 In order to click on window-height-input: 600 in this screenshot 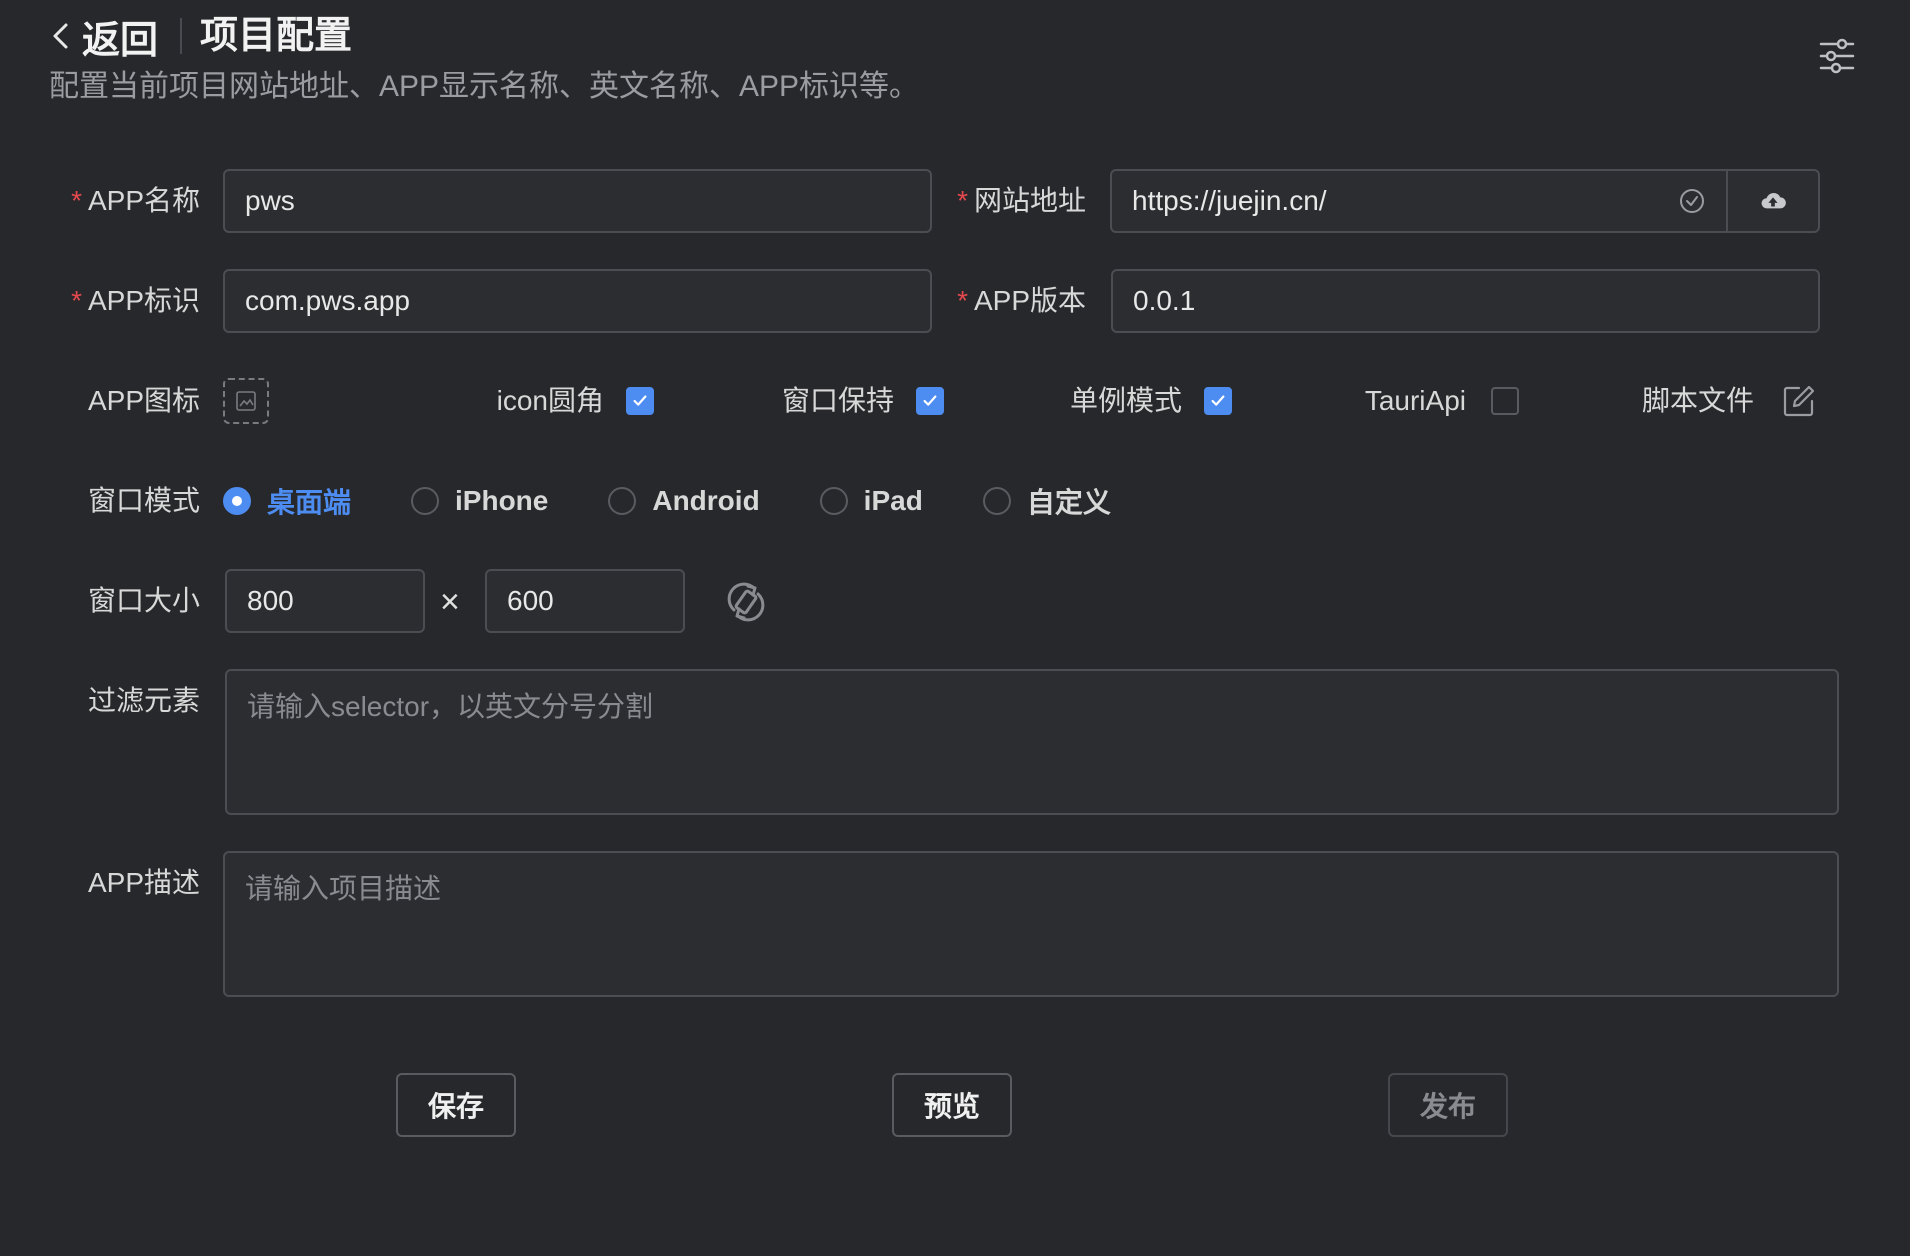, I will do `click(585, 601)`.